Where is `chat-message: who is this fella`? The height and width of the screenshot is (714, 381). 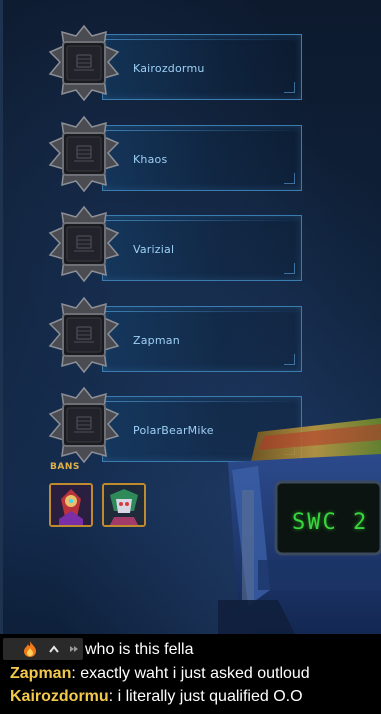
chat-message: who is this fella is located at coordinates (139, 650).